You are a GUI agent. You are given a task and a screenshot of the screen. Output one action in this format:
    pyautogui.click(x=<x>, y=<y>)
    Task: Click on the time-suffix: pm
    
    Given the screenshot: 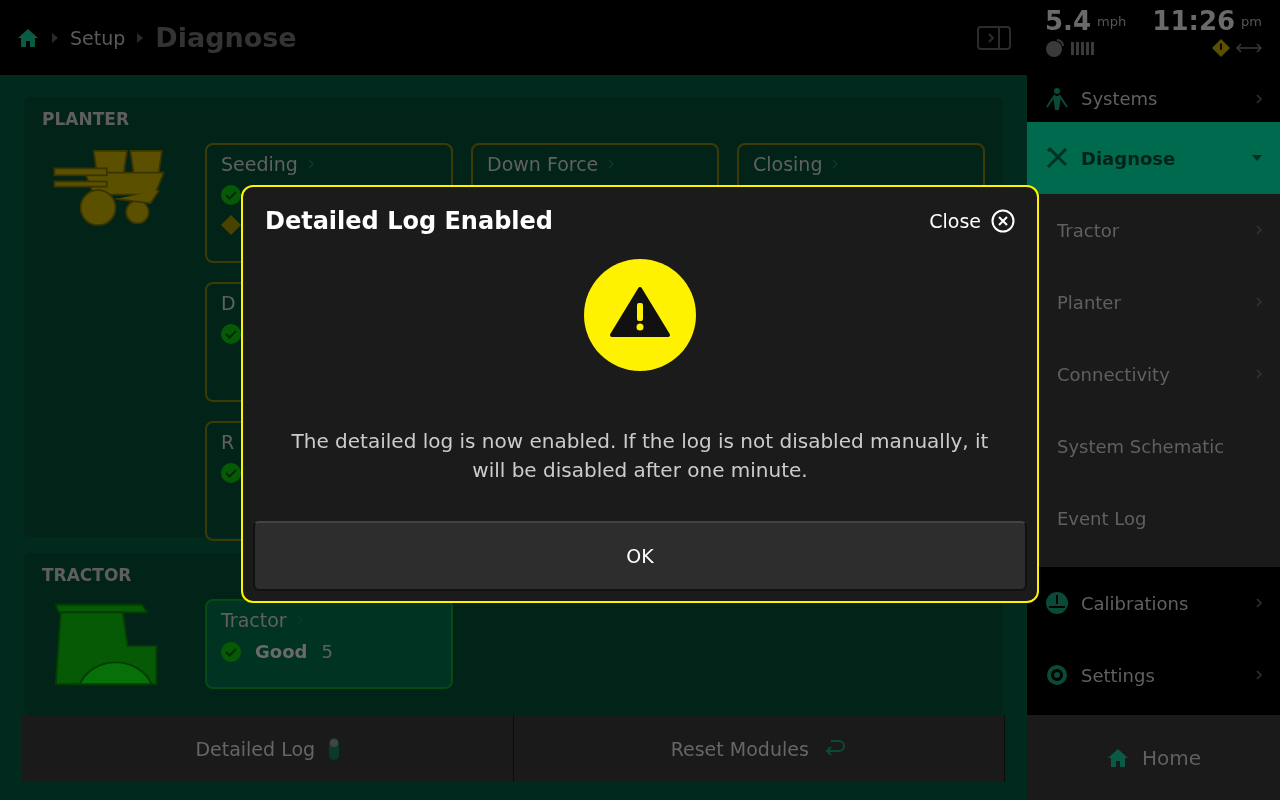 What is the action you would take?
    pyautogui.click(x=1251, y=21)
    